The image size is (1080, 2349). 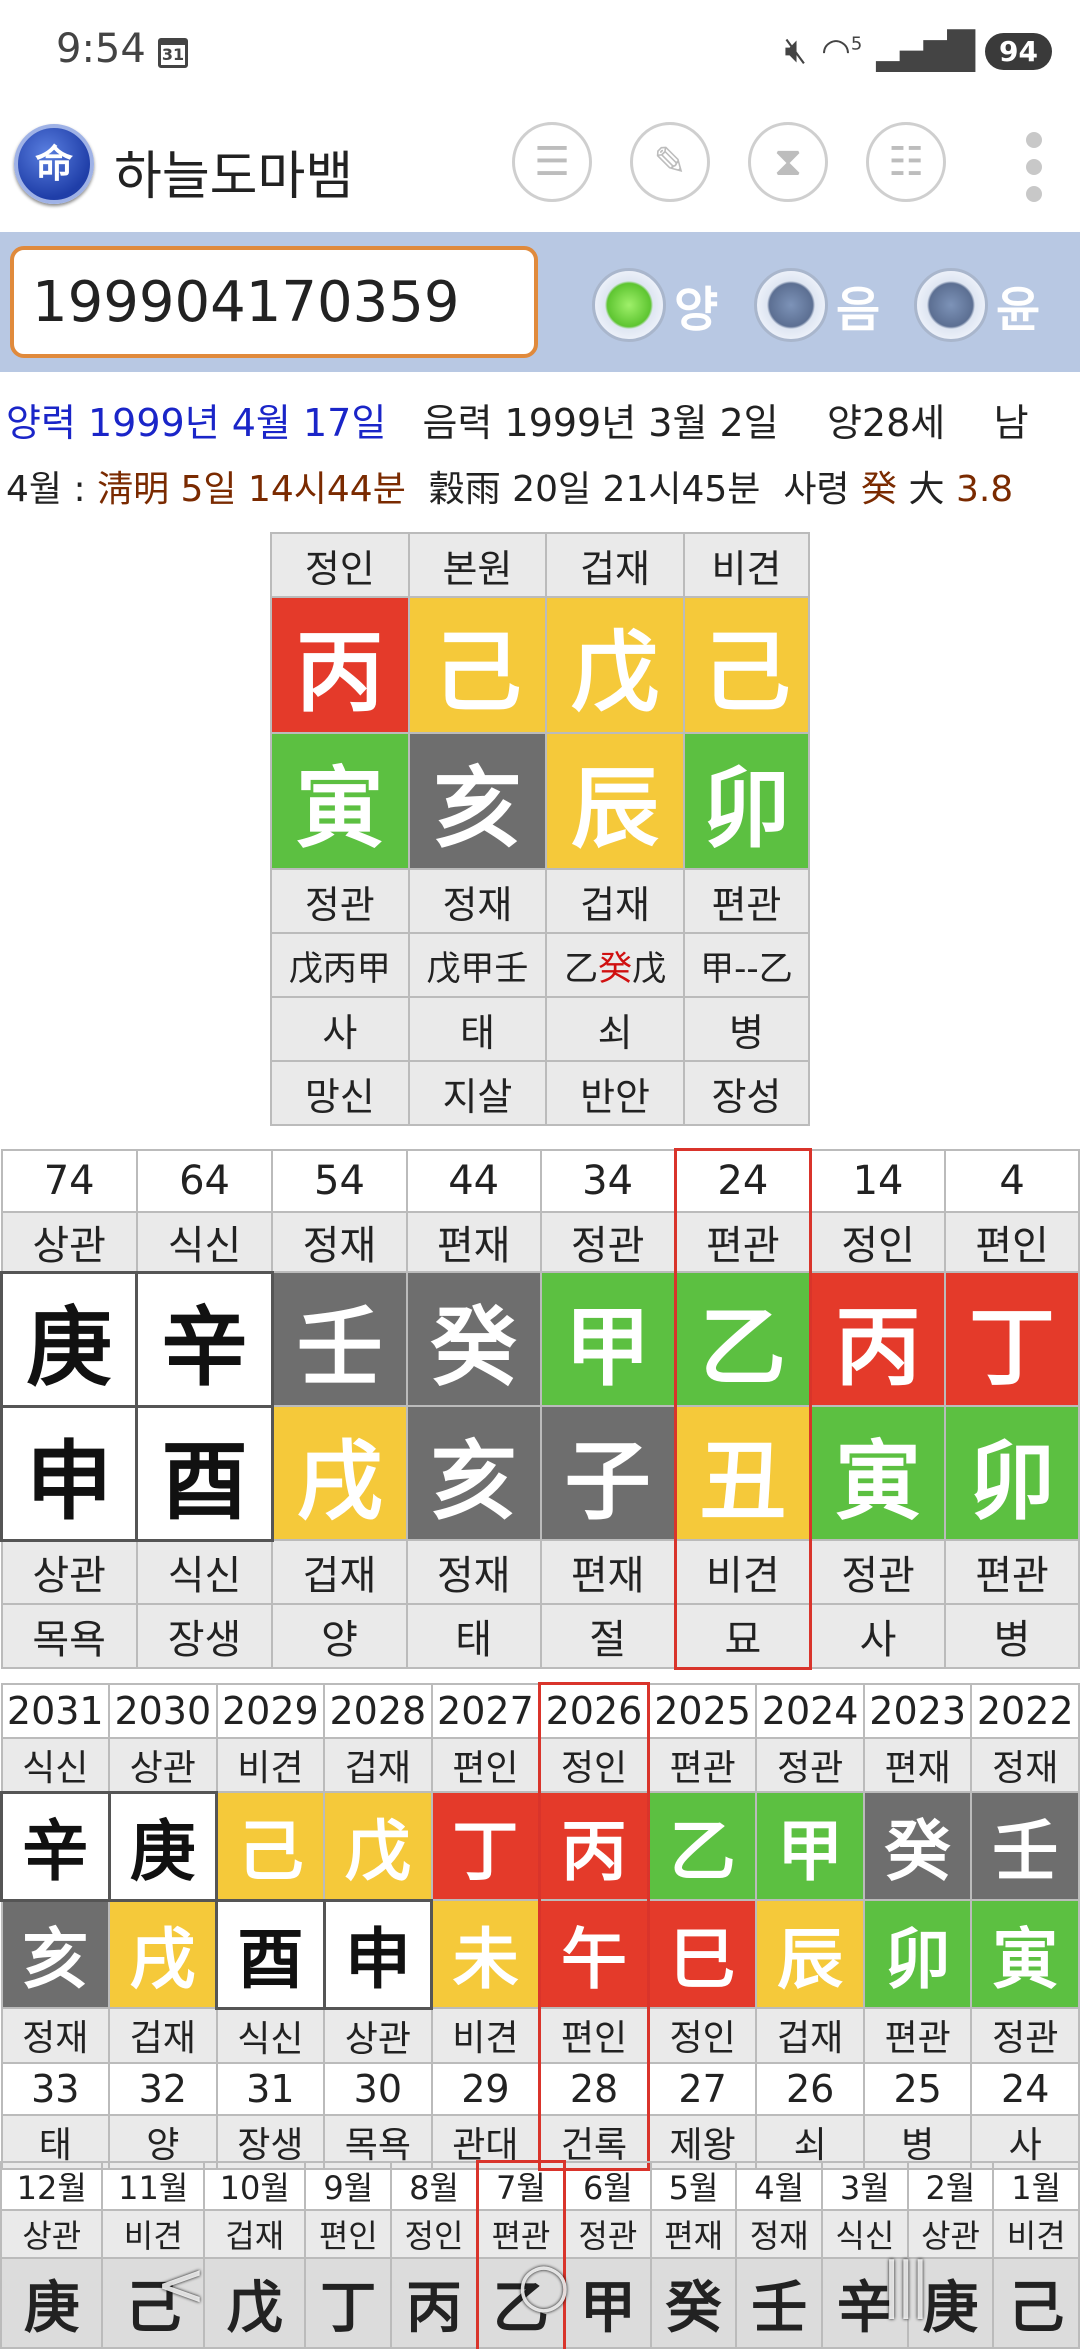 What do you see at coordinates (544, 2285) in the screenshot?
I see `home-button: ○` at bounding box center [544, 2285].